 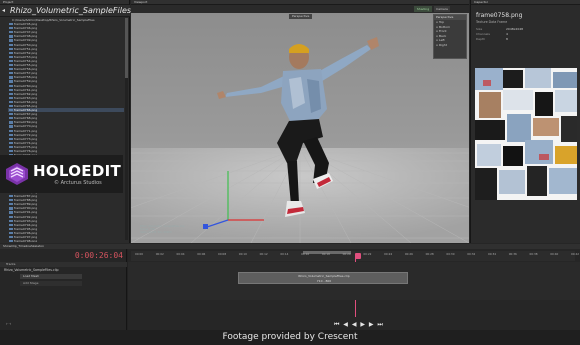 I want to click on inspector-row-value: 2048x2048, so click(x=515, y=29).